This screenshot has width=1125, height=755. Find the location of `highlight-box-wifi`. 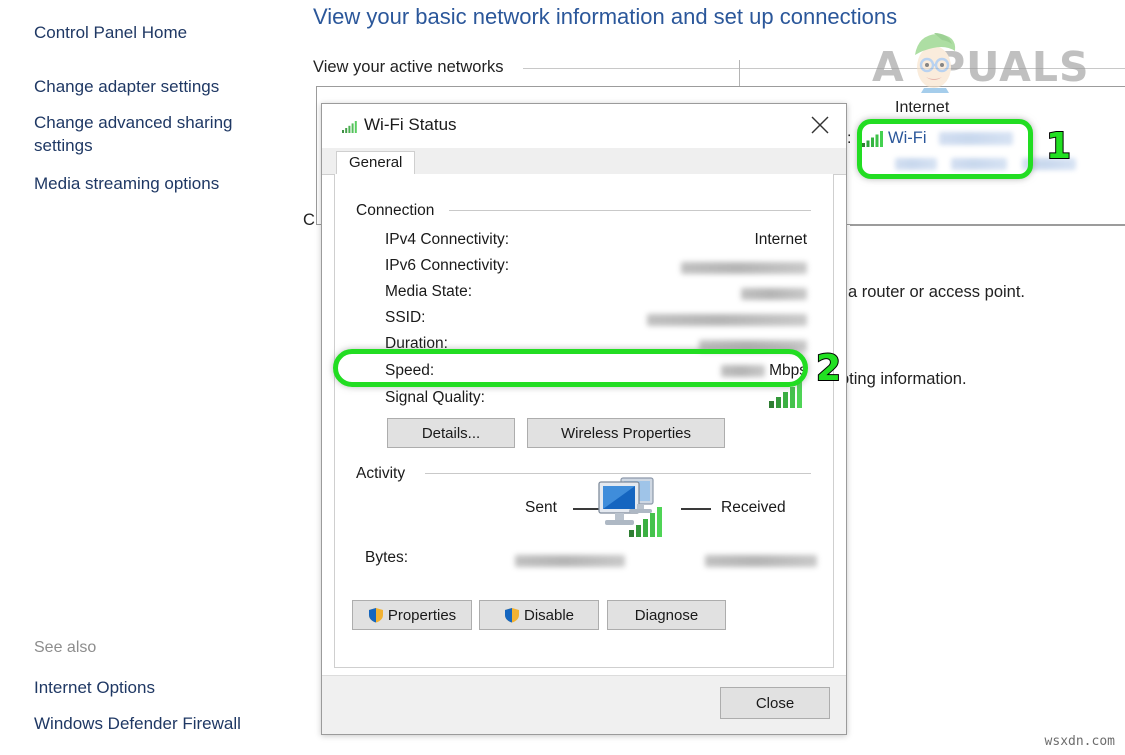

highlight-box-wifi is located at coordinates (945, 149).